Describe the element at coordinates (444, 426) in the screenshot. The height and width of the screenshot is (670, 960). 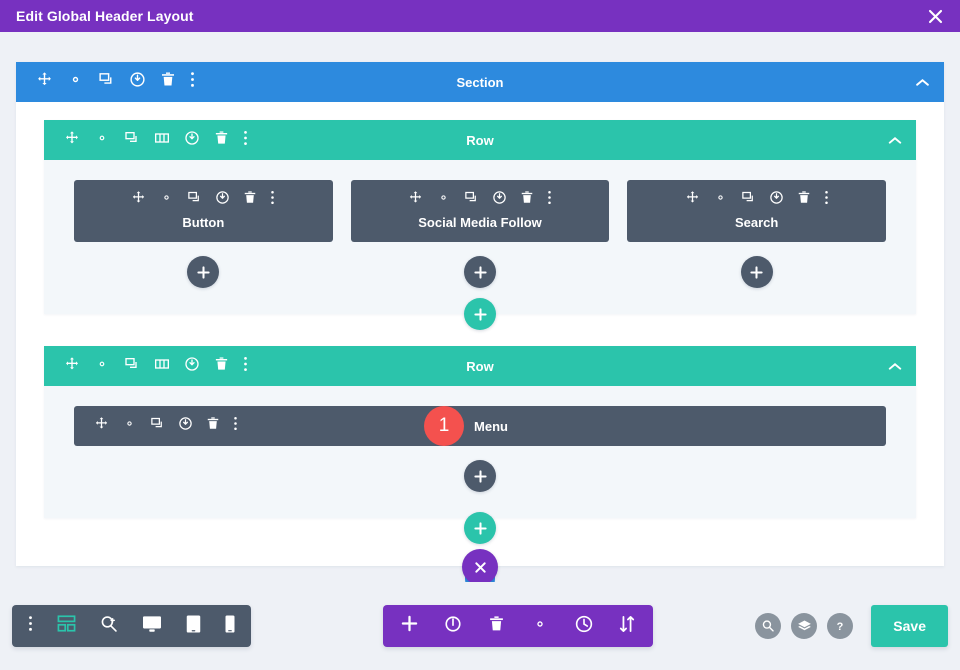
I see `status-badge: 1` at that location.